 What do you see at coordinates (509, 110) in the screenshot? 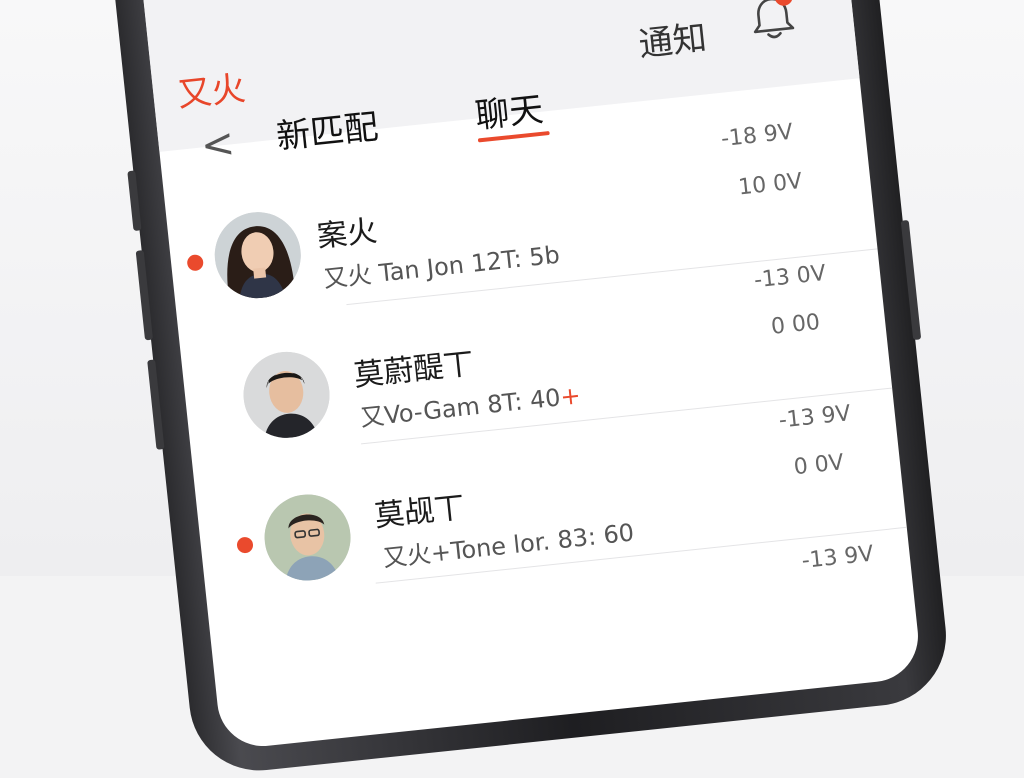
I see `tab-chat: 聊天` at bounding box center [509, 110].